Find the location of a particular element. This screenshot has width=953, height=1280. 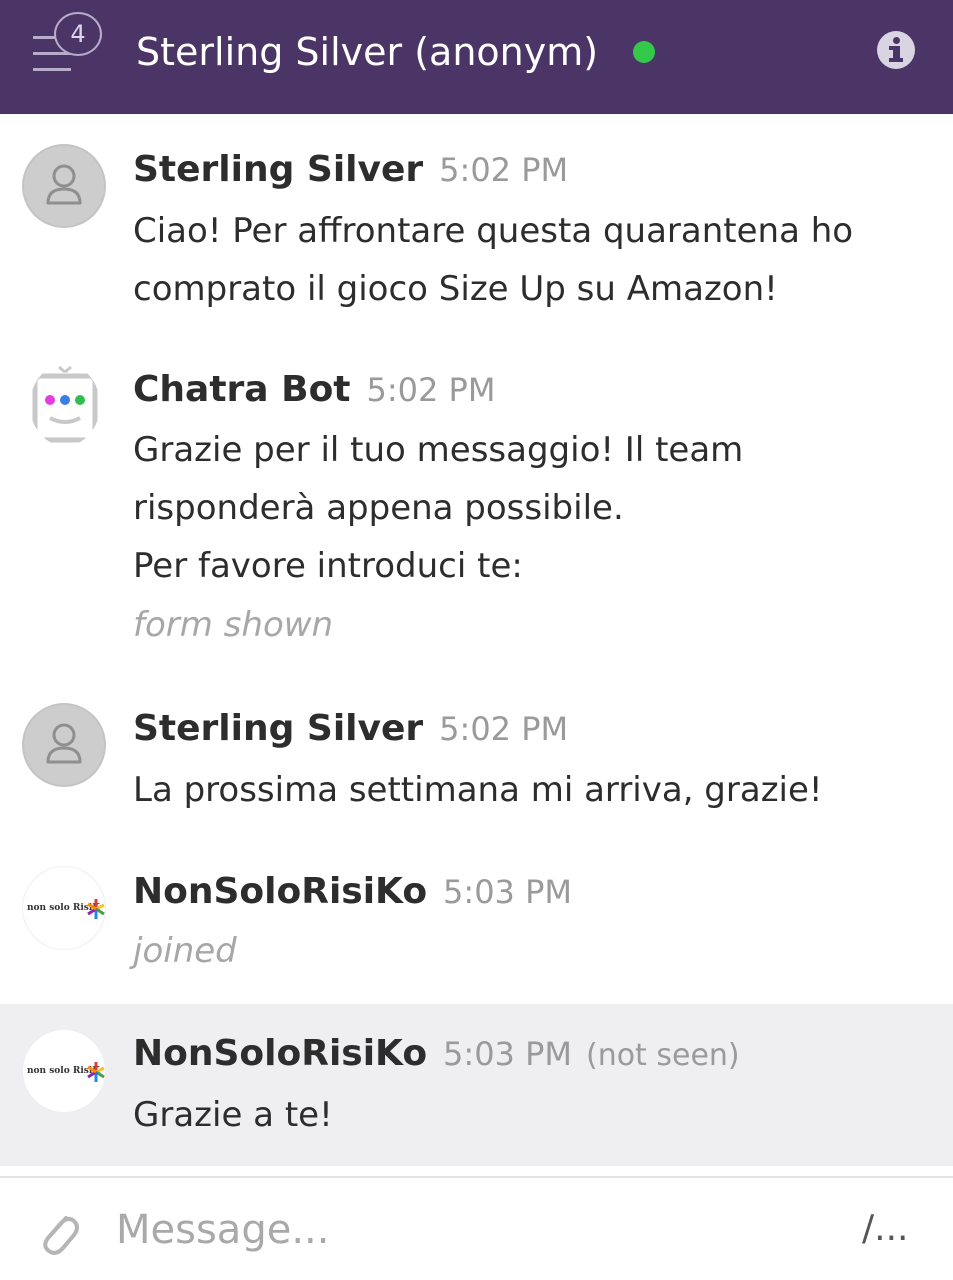

message-text: Grazie a te! is located at coordinates (233, 1115).